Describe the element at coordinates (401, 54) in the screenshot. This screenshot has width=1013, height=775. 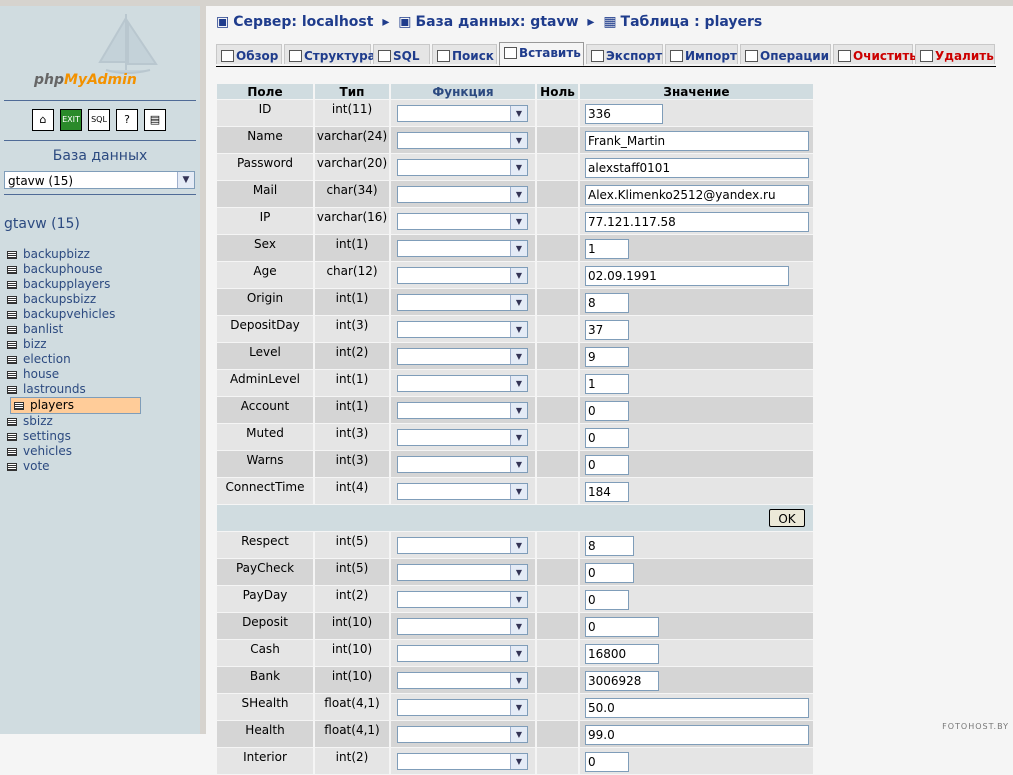
I see `tab-3: SQL` at that location.